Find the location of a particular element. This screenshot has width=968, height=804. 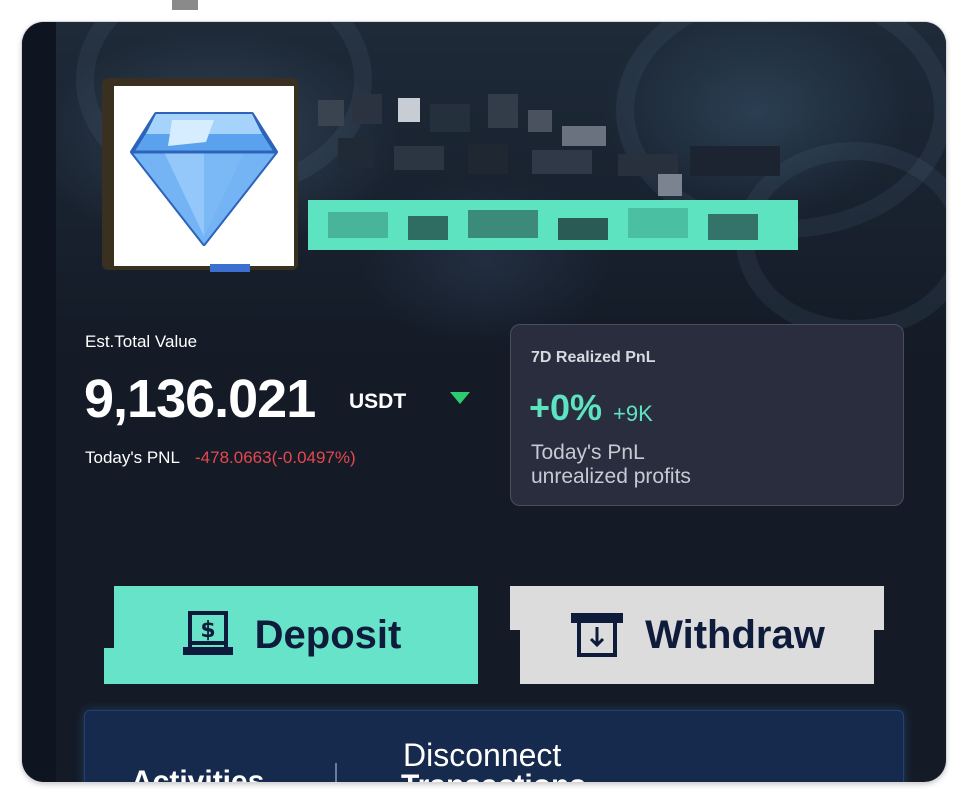

currency-unit: USDT is located at coordinates (378, 401).